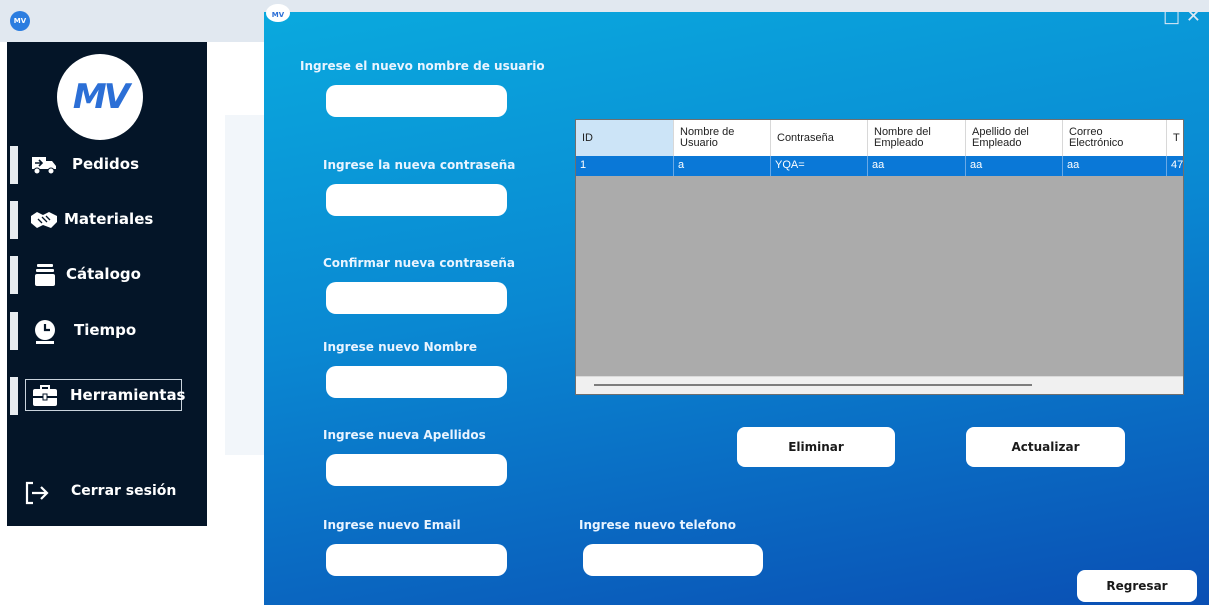 The image size is (1209, 605). I want to click on password-input, so click(416, 200).